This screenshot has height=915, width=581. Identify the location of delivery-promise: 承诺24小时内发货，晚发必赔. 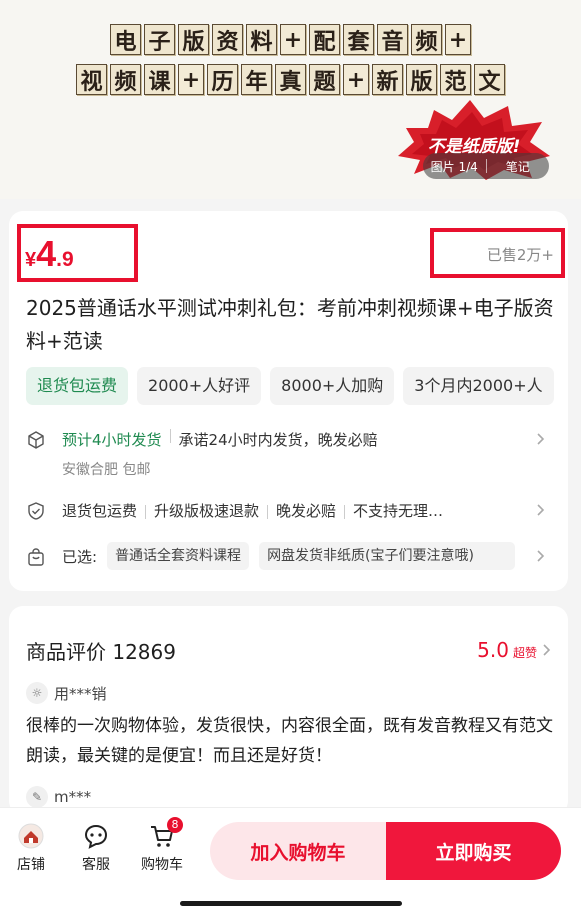
(278, 440).